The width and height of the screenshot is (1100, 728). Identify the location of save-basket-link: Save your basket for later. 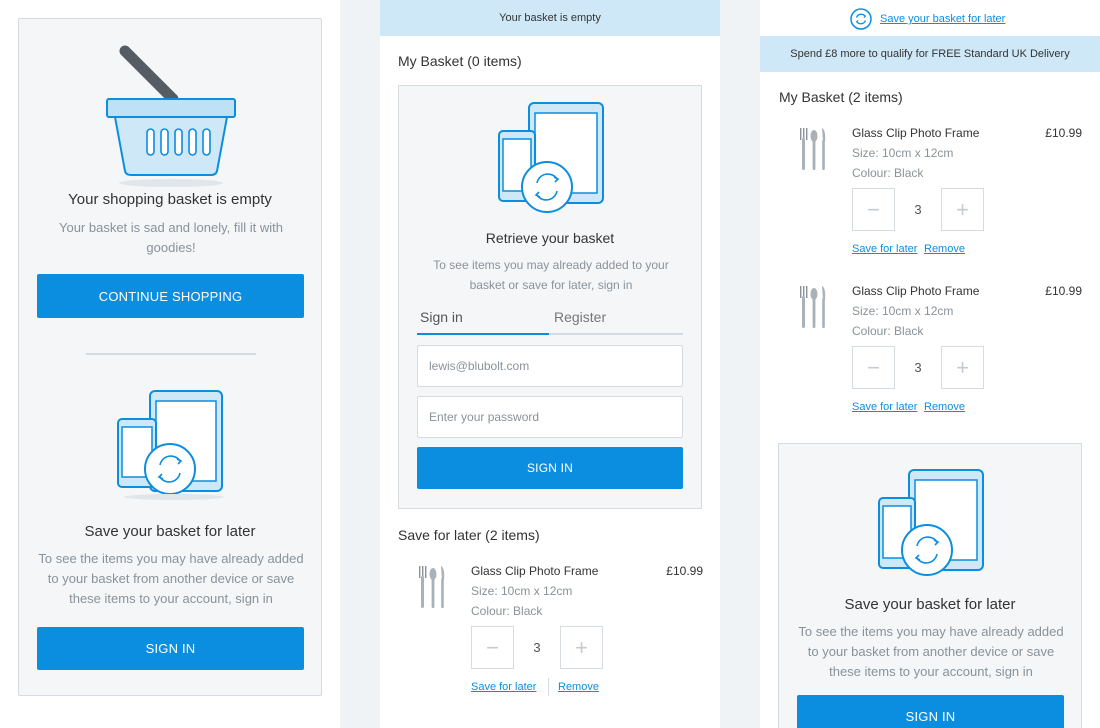
(927, 19).